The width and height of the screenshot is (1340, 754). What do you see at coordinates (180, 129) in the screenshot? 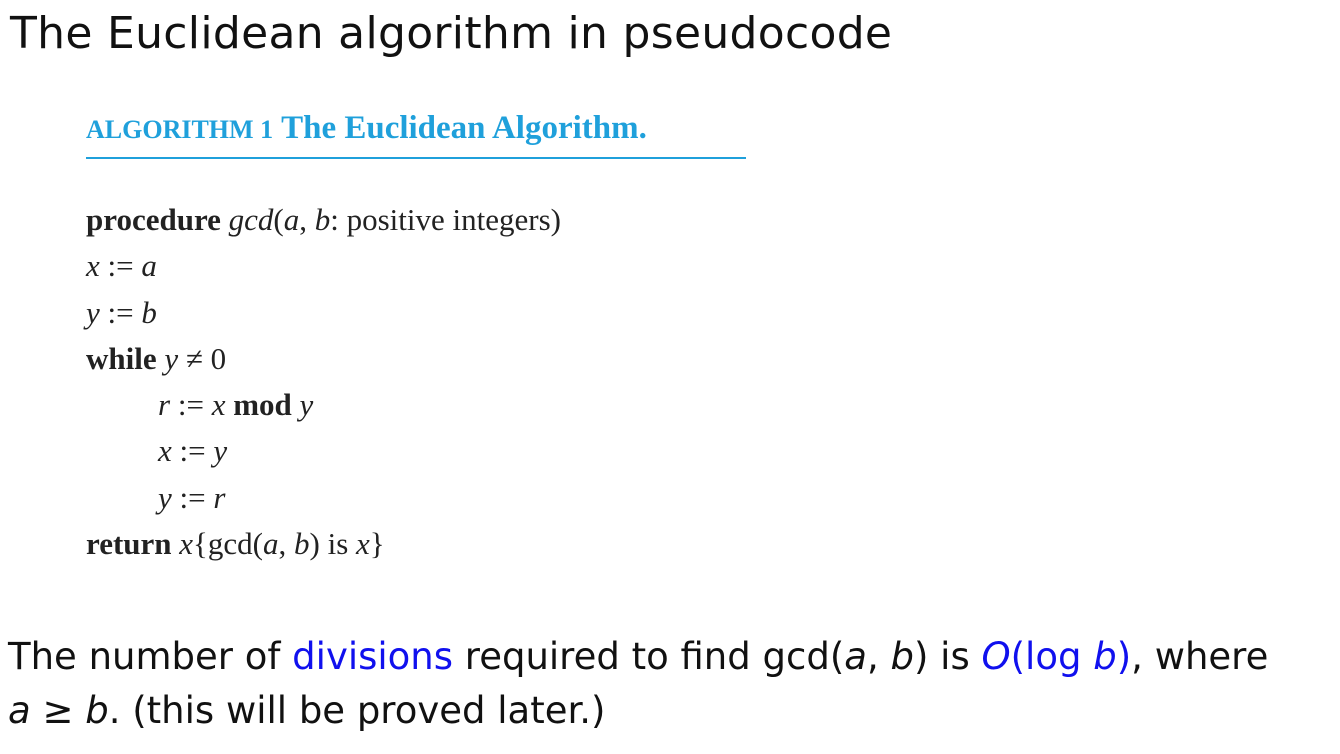
I see `algorithm-label: ALGORITHM 1` at bounding box center [180, 129].